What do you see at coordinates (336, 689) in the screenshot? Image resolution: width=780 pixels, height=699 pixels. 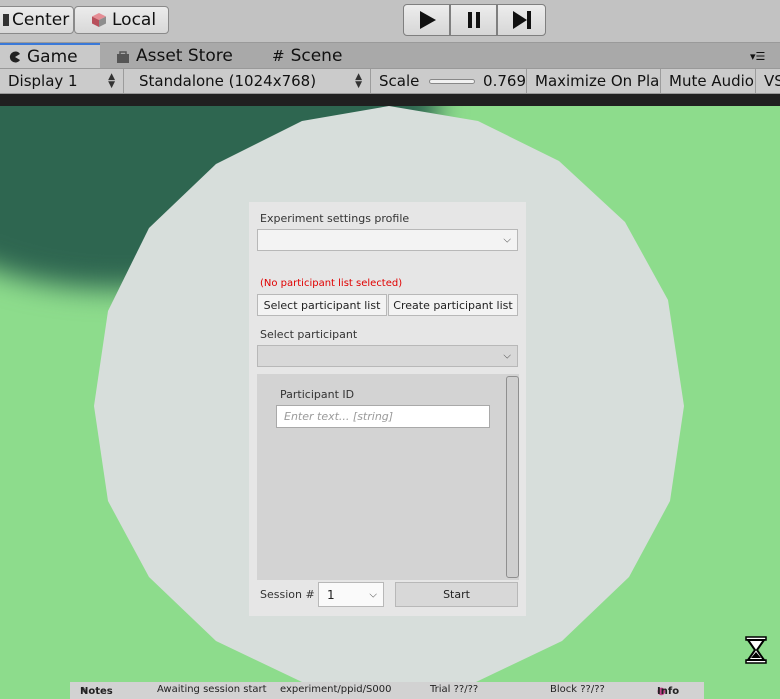 I see `experiment-path-text: experiment/ppid/S000` at bounding box center [336, 689].